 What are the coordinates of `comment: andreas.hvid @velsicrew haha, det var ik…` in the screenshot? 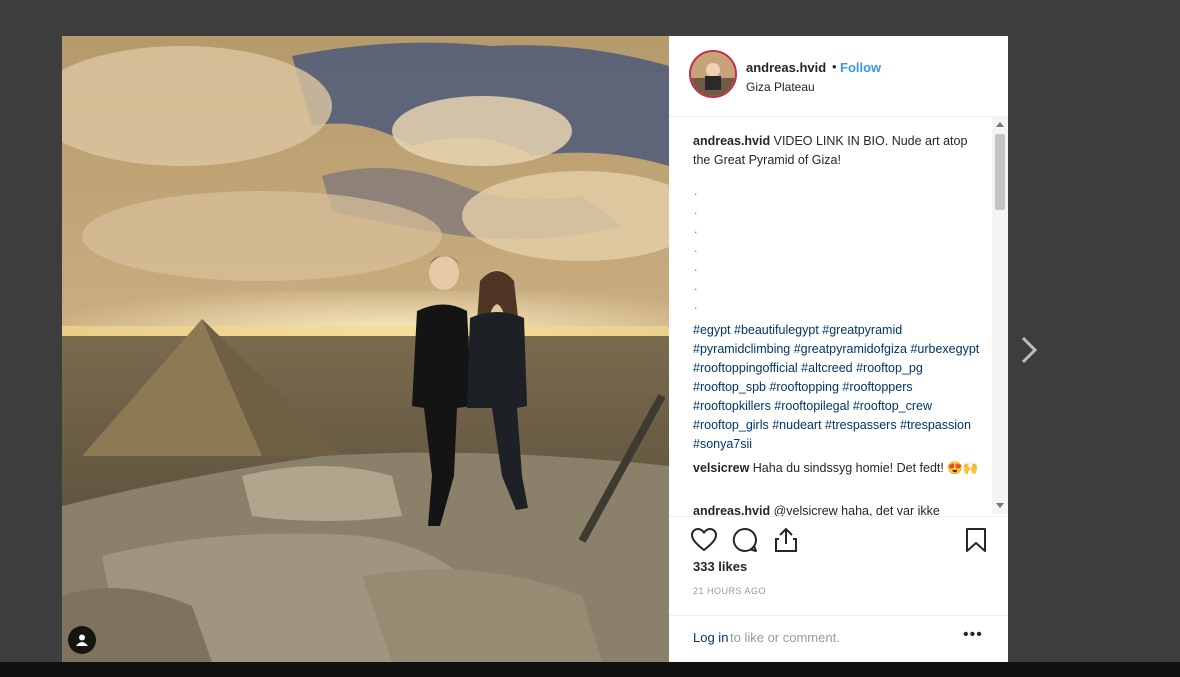 It's located at (838, 509).